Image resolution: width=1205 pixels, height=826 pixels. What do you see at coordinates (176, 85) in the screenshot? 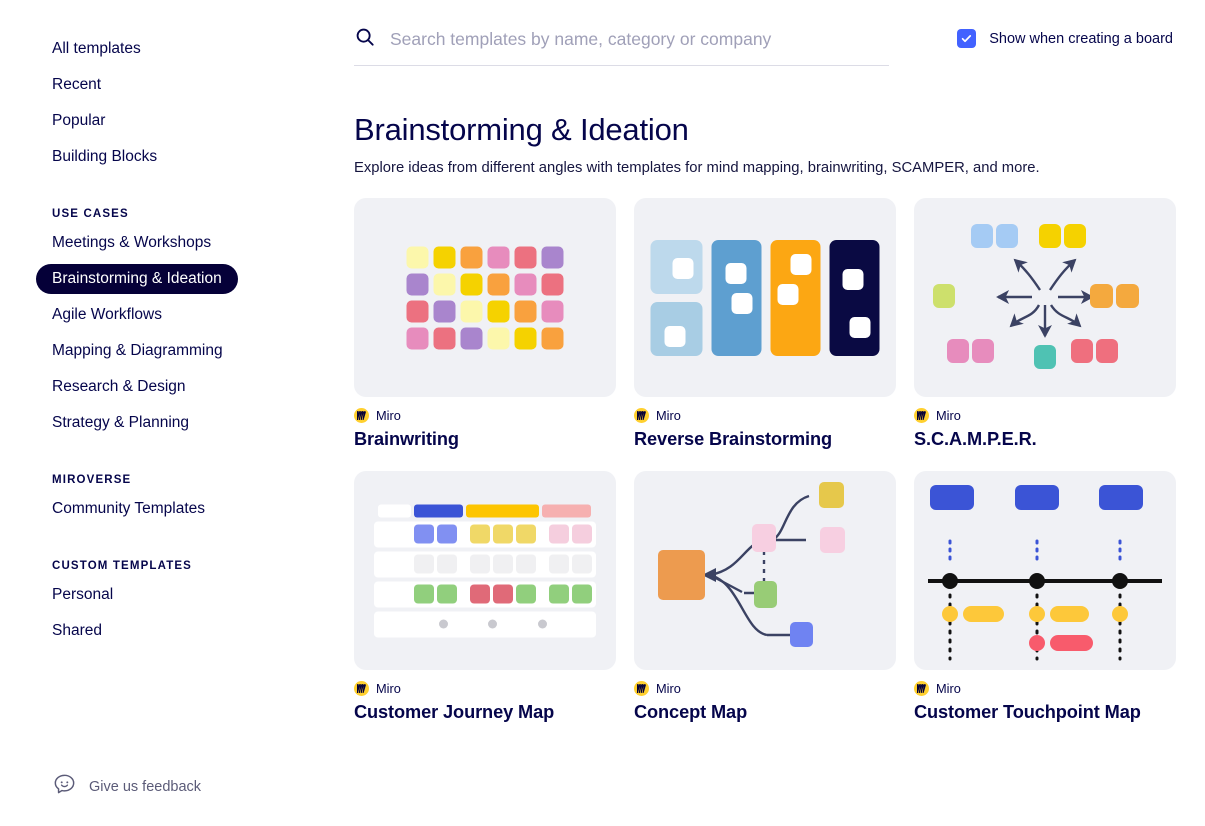
I see `sidebar-item-recent: Recent` at bounding box center [176, 85].